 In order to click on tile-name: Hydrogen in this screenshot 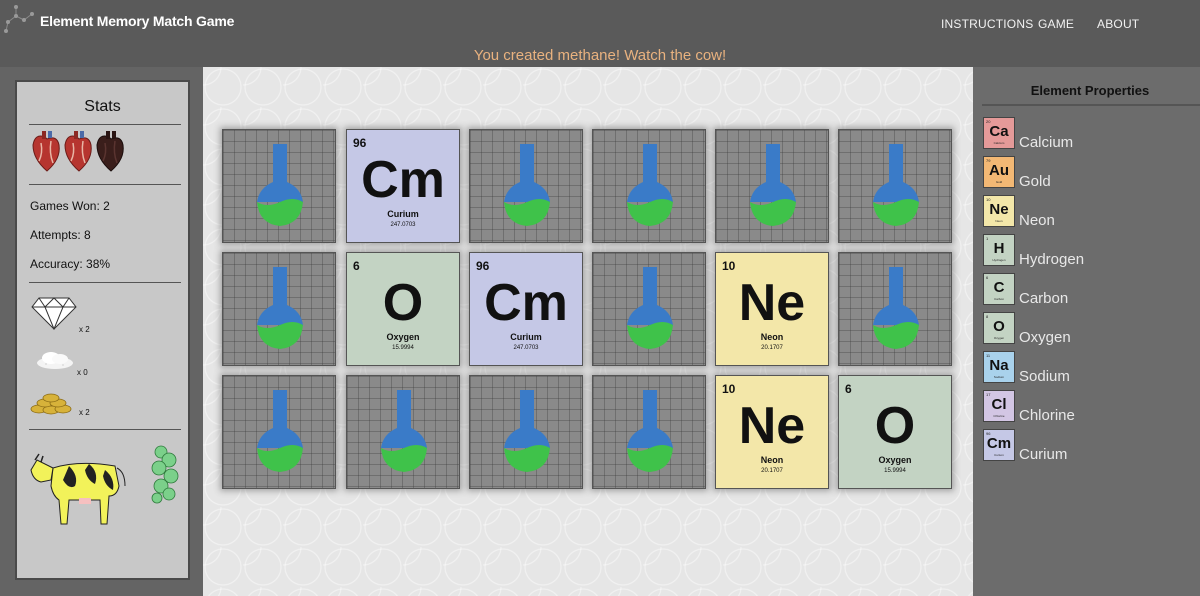, I will do `click(999, 260)`.